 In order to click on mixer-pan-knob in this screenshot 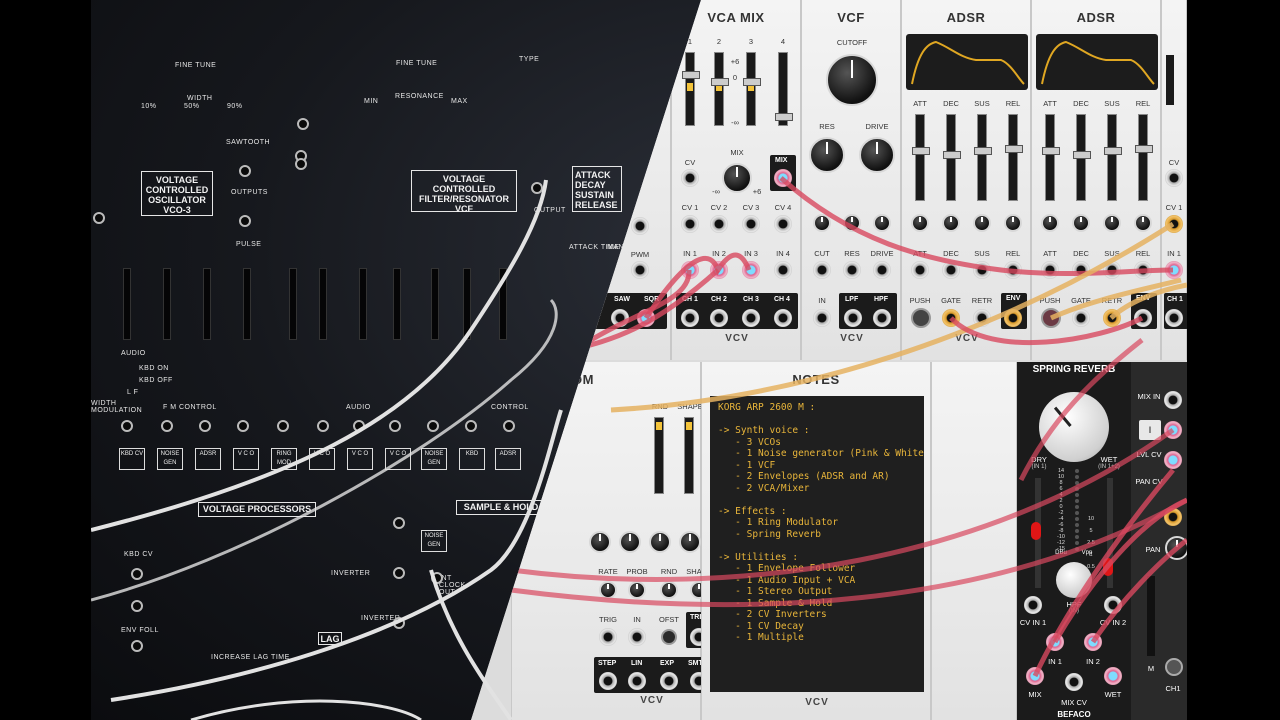, I will do `click(1176, 548)`.